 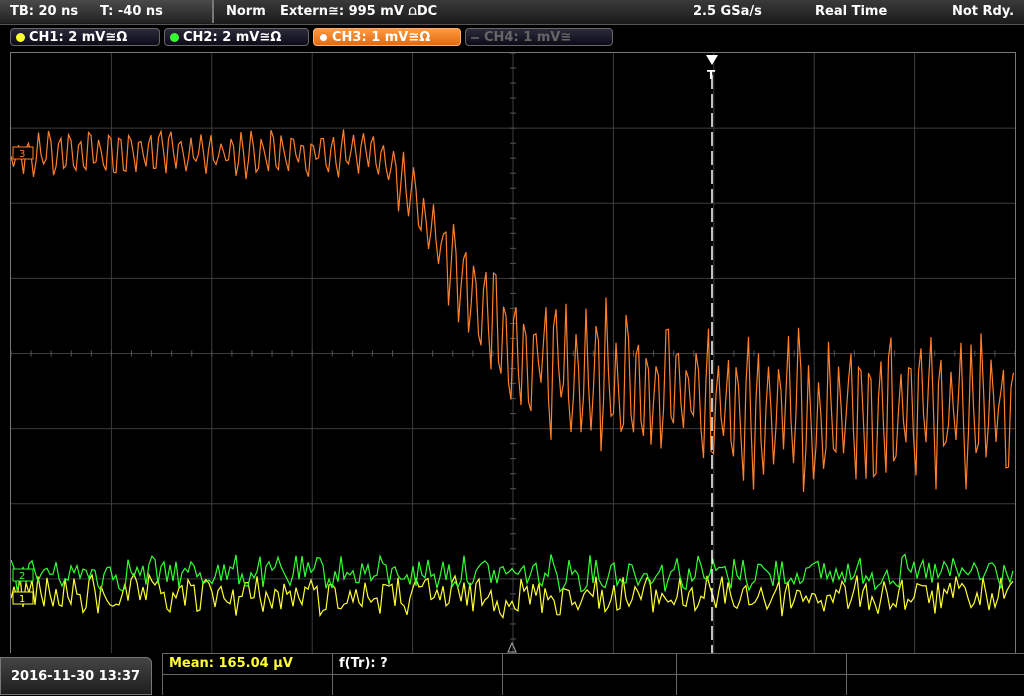 I want to click on channel-3-label: CH3: 1 mV≅Ω, so click(x=381, y=37).